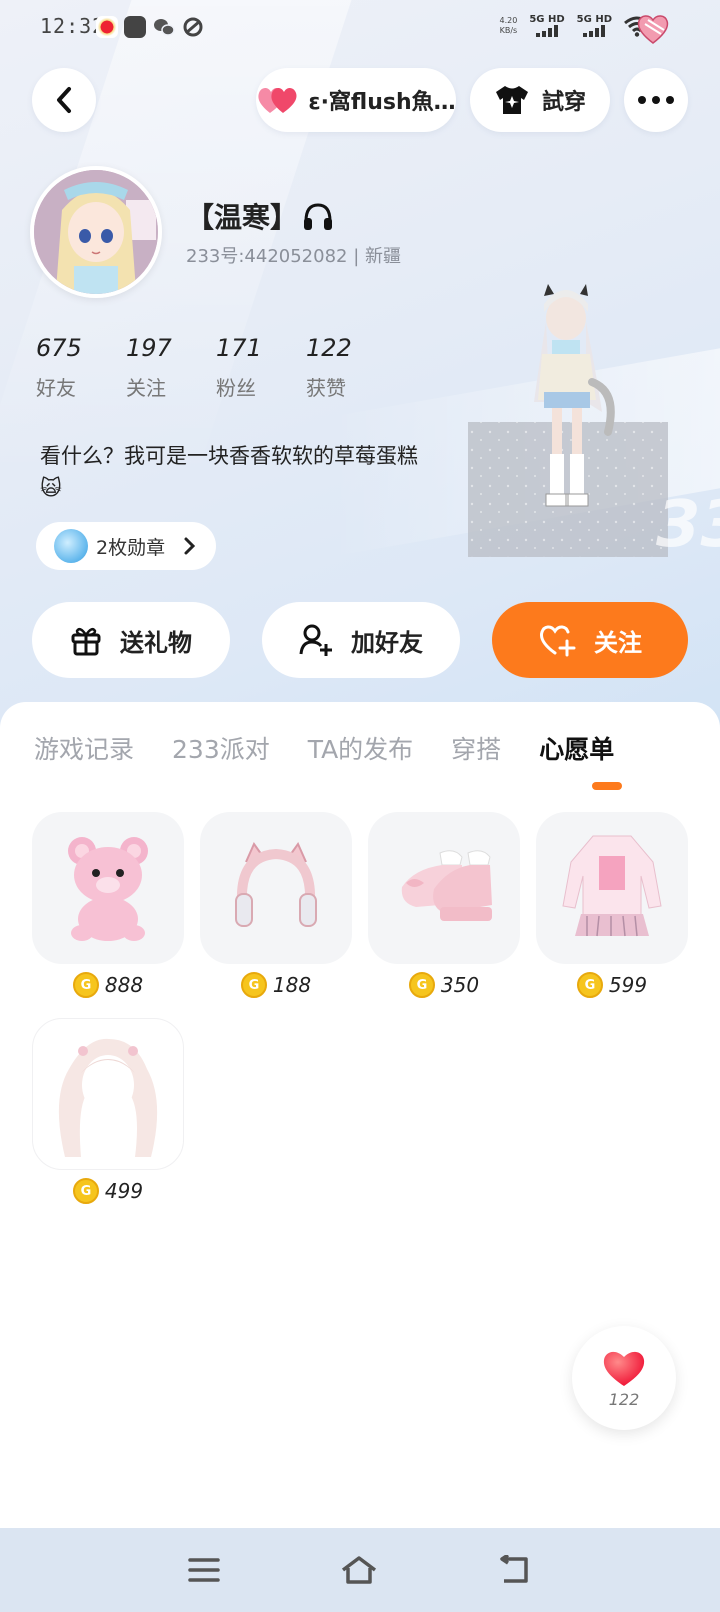  I want to click on menu-icon, so click(204, 1570).